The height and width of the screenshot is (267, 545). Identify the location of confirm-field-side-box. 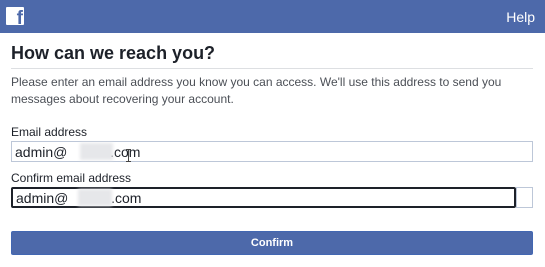
(524, 197).